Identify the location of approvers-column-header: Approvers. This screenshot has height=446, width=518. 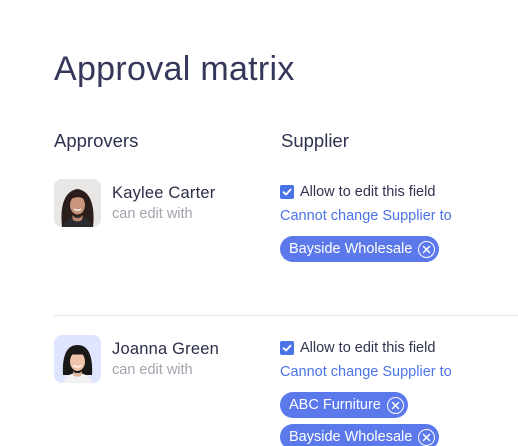
(96, 140).